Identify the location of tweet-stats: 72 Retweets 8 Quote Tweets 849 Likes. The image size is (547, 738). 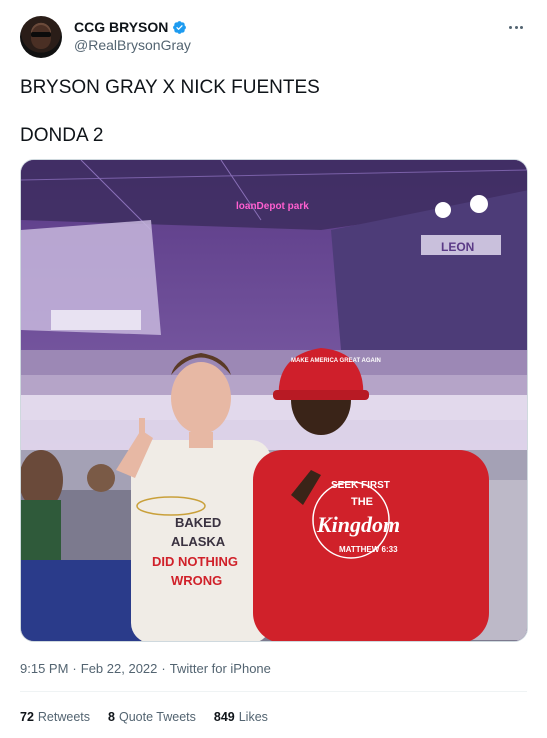
(144, 717).